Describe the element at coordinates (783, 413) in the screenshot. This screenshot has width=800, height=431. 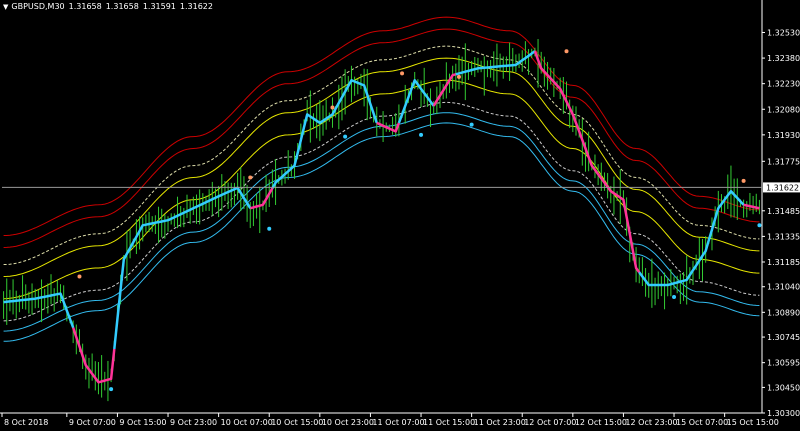
I see `y-tick-label: 1.30300` at that location.